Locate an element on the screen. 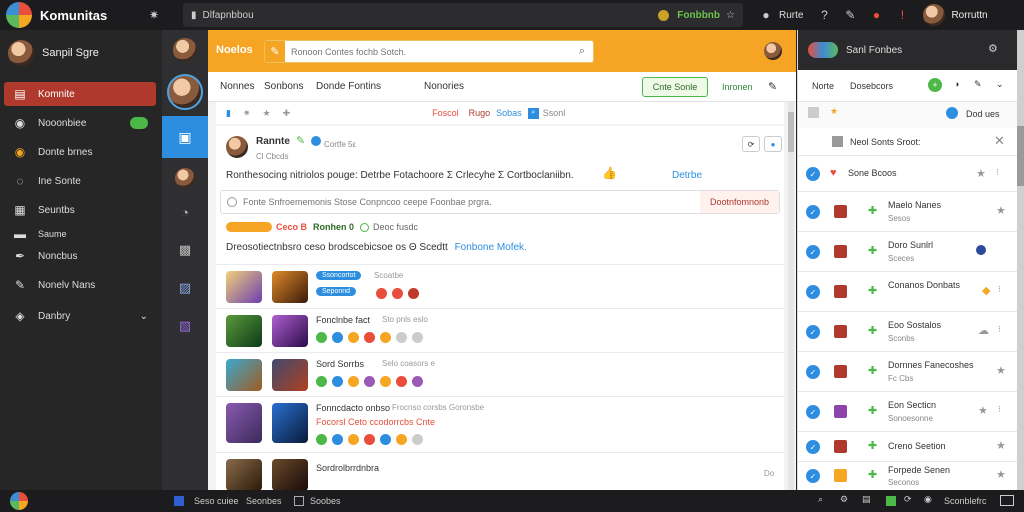 This screenshot has height=512, width=1024. feed-title: Fonclnbe fact is located at coordinates (343, 320).